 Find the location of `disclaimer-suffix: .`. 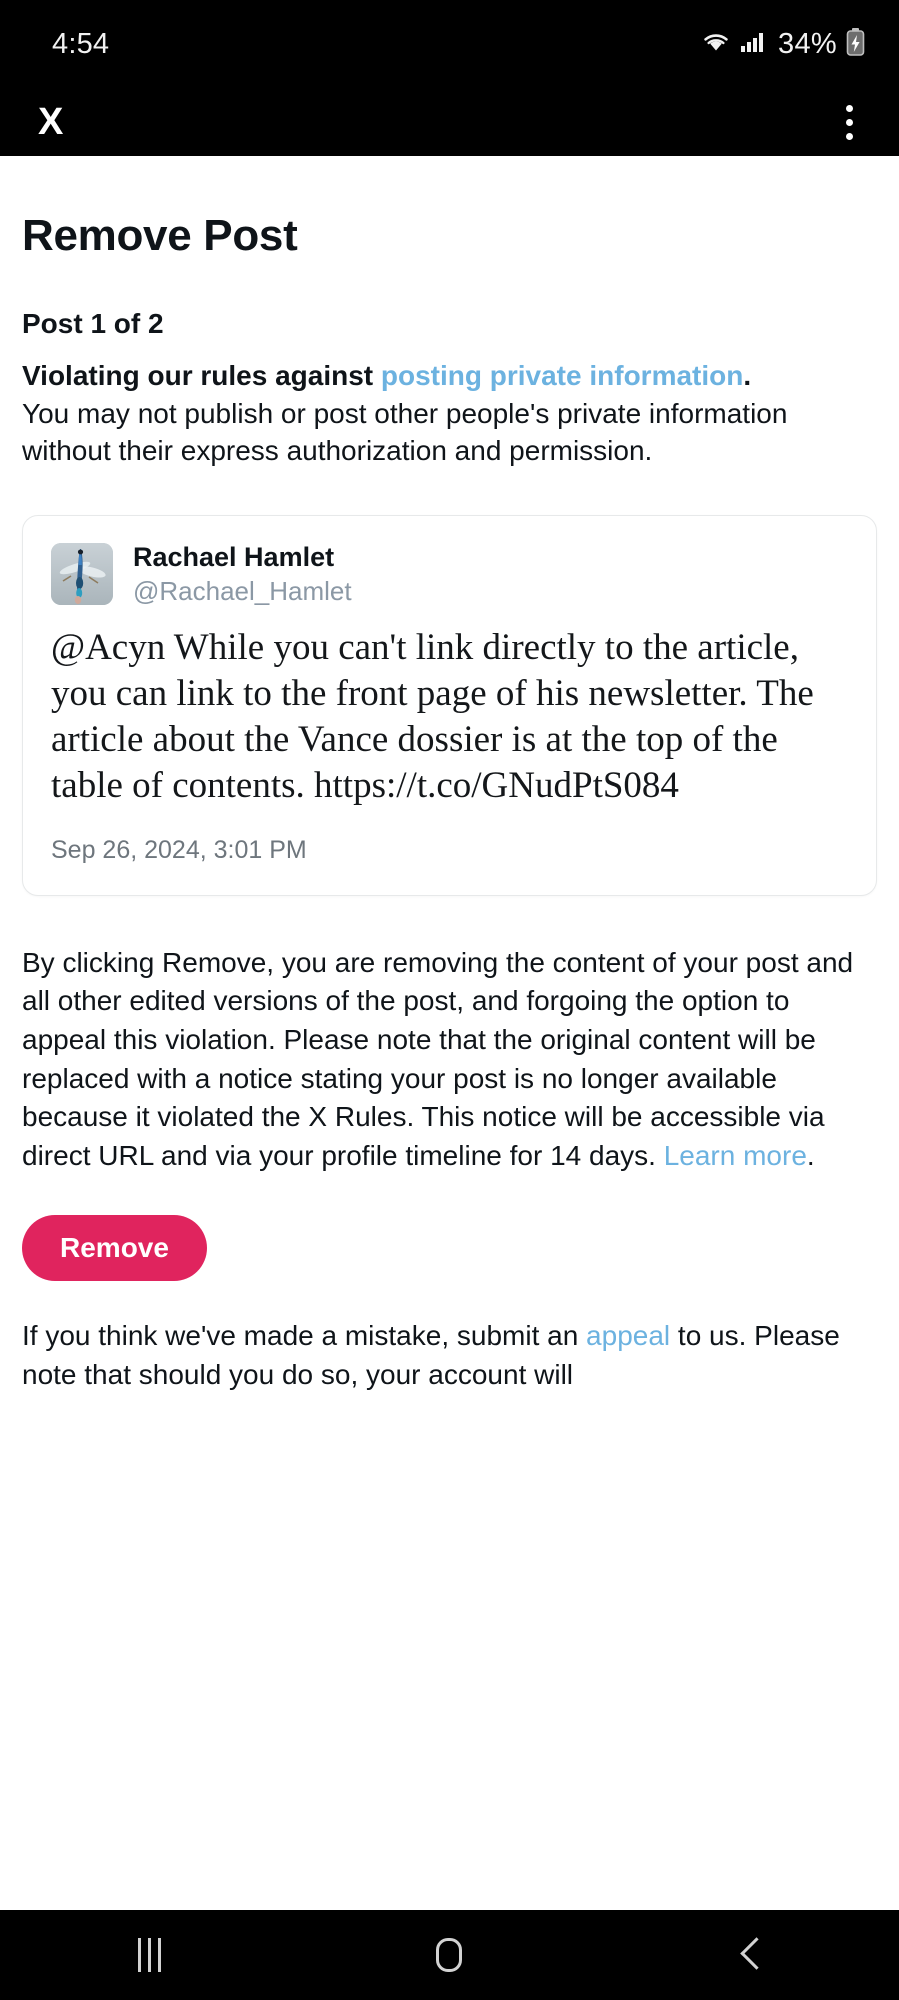

disclaimer-suffix: . is located at coordinates (810, 1155).